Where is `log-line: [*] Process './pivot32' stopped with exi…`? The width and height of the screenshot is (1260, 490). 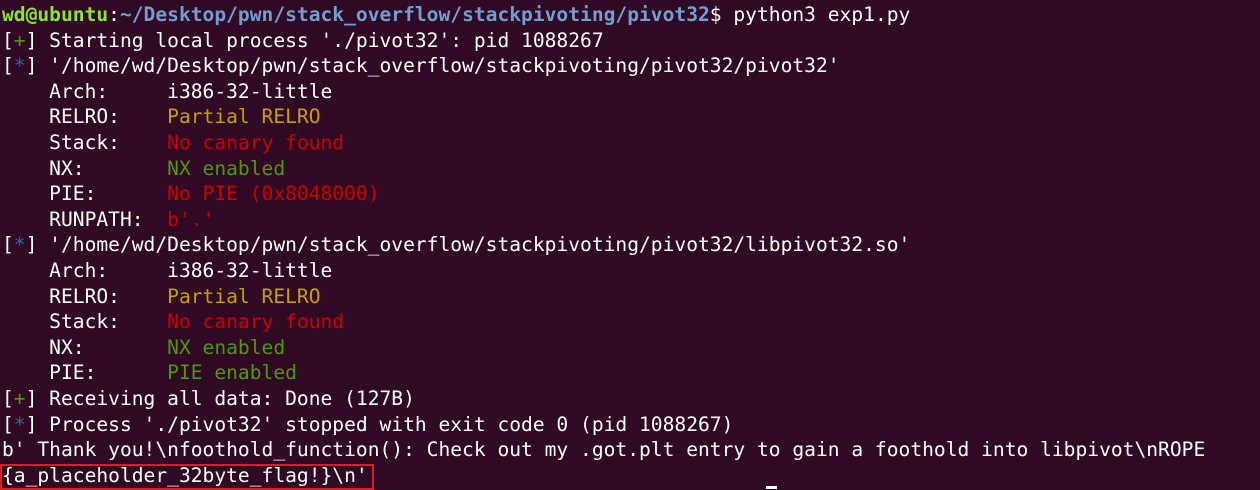
log-line: [*] Process './pivot32' stopped with exi… is located at coordinates (368, 424).